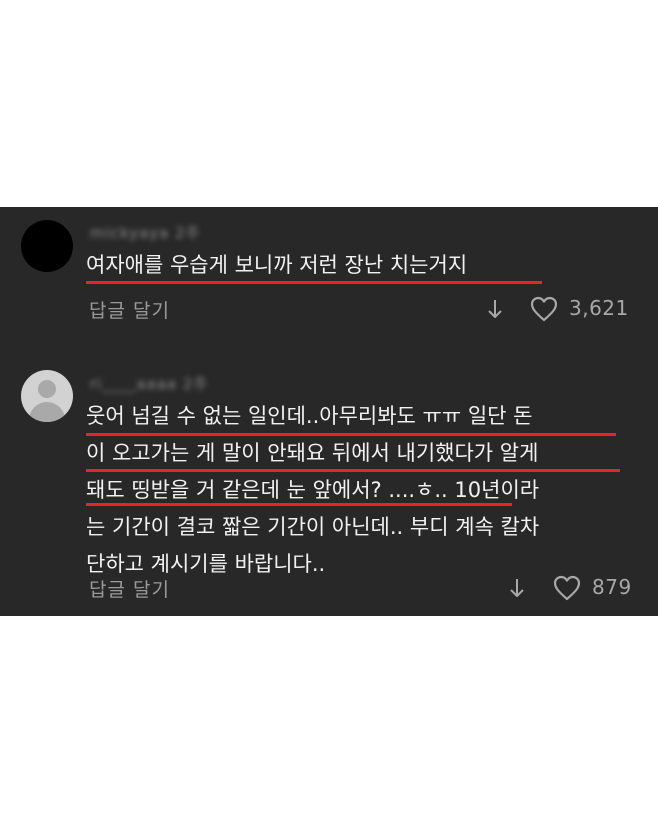 The image size is (658, 822). Describe the element at coordinates (47, 412) in the screenshot. I see `avatar-body` at that location.